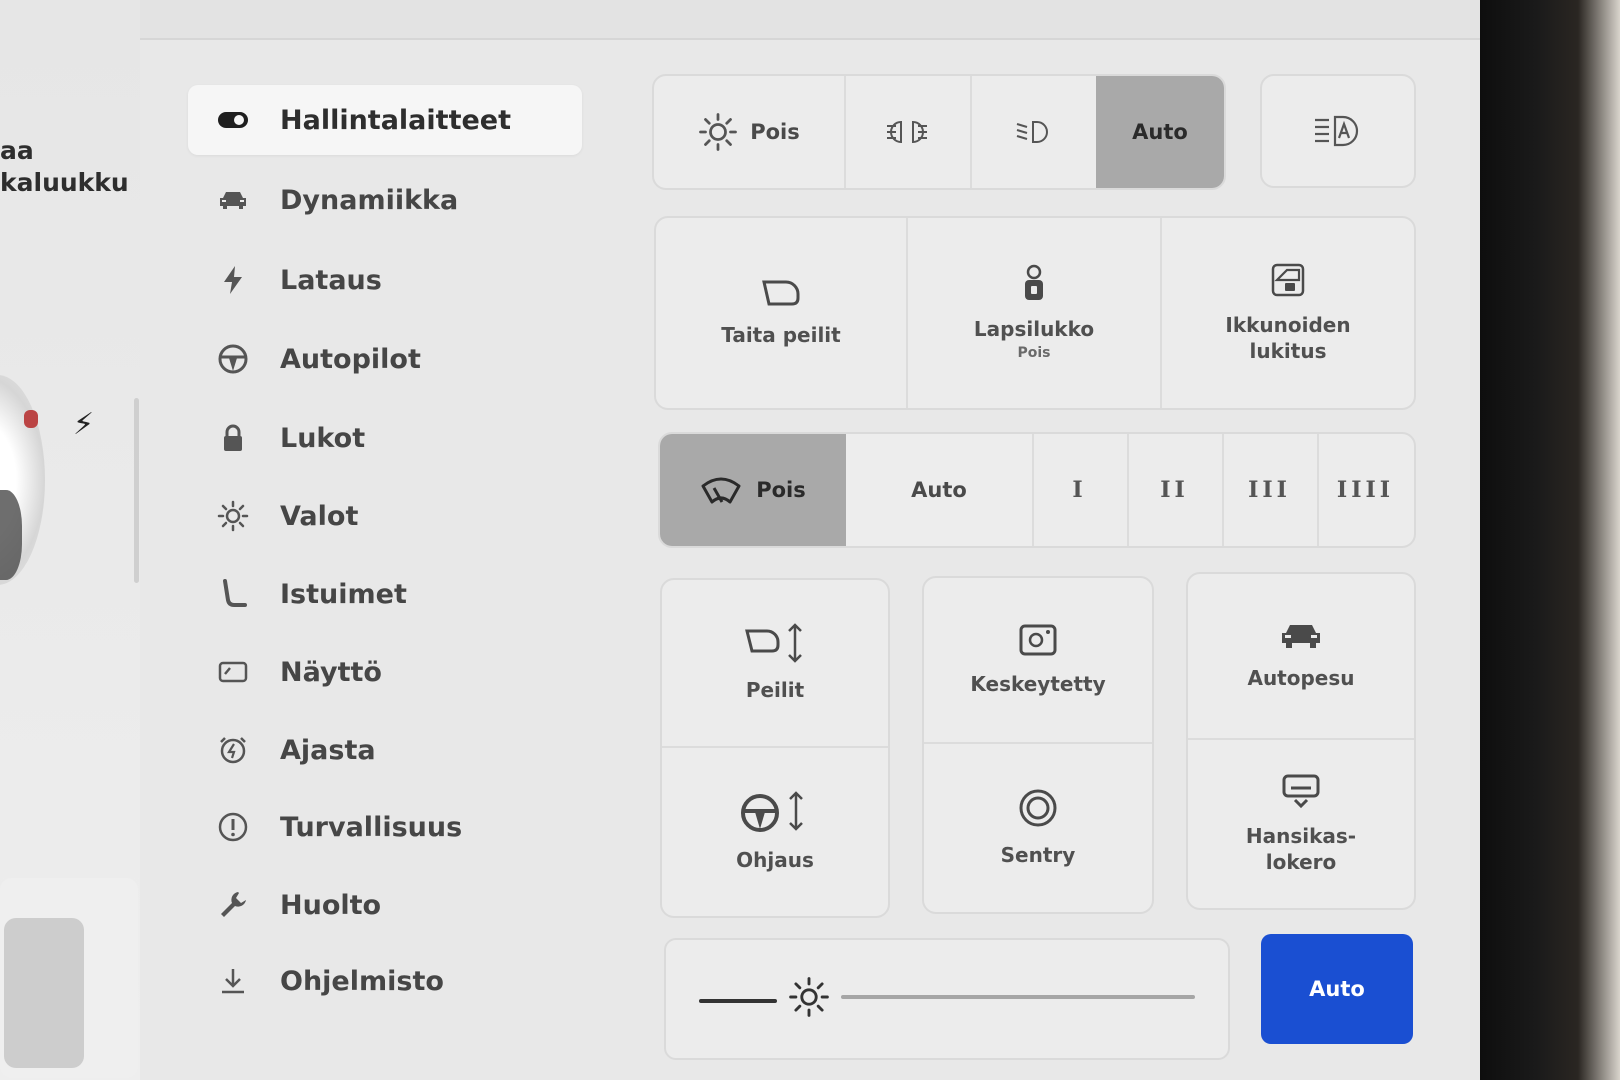 Image resolution: width=1620 pixels, height=1080 pixels. I want to click on steering-adjust-button: Ohjaus, so click(775, 832).